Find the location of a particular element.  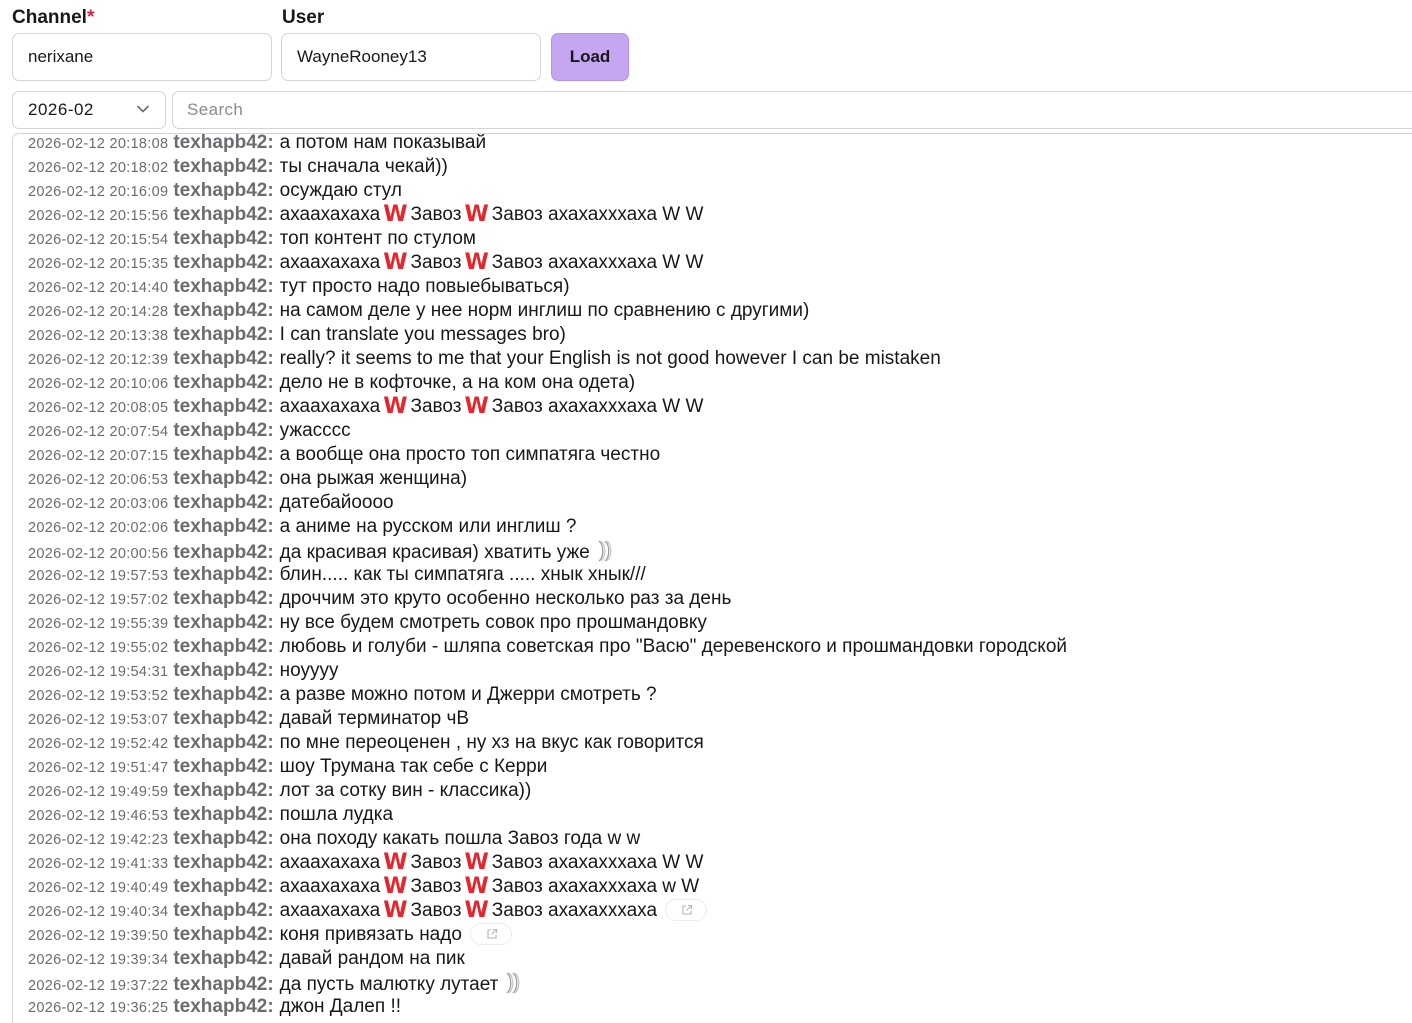

message-text: тут просто надо повыебываться) is located at coordinates (425, 286).